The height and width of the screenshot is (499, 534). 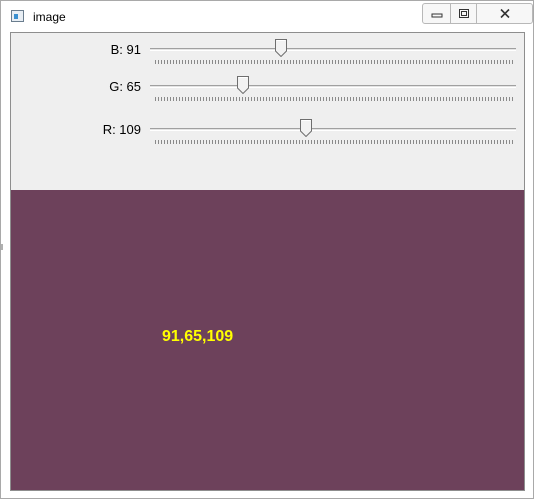 I want to click on trackbar-g-track, so click(x=333, y=86).